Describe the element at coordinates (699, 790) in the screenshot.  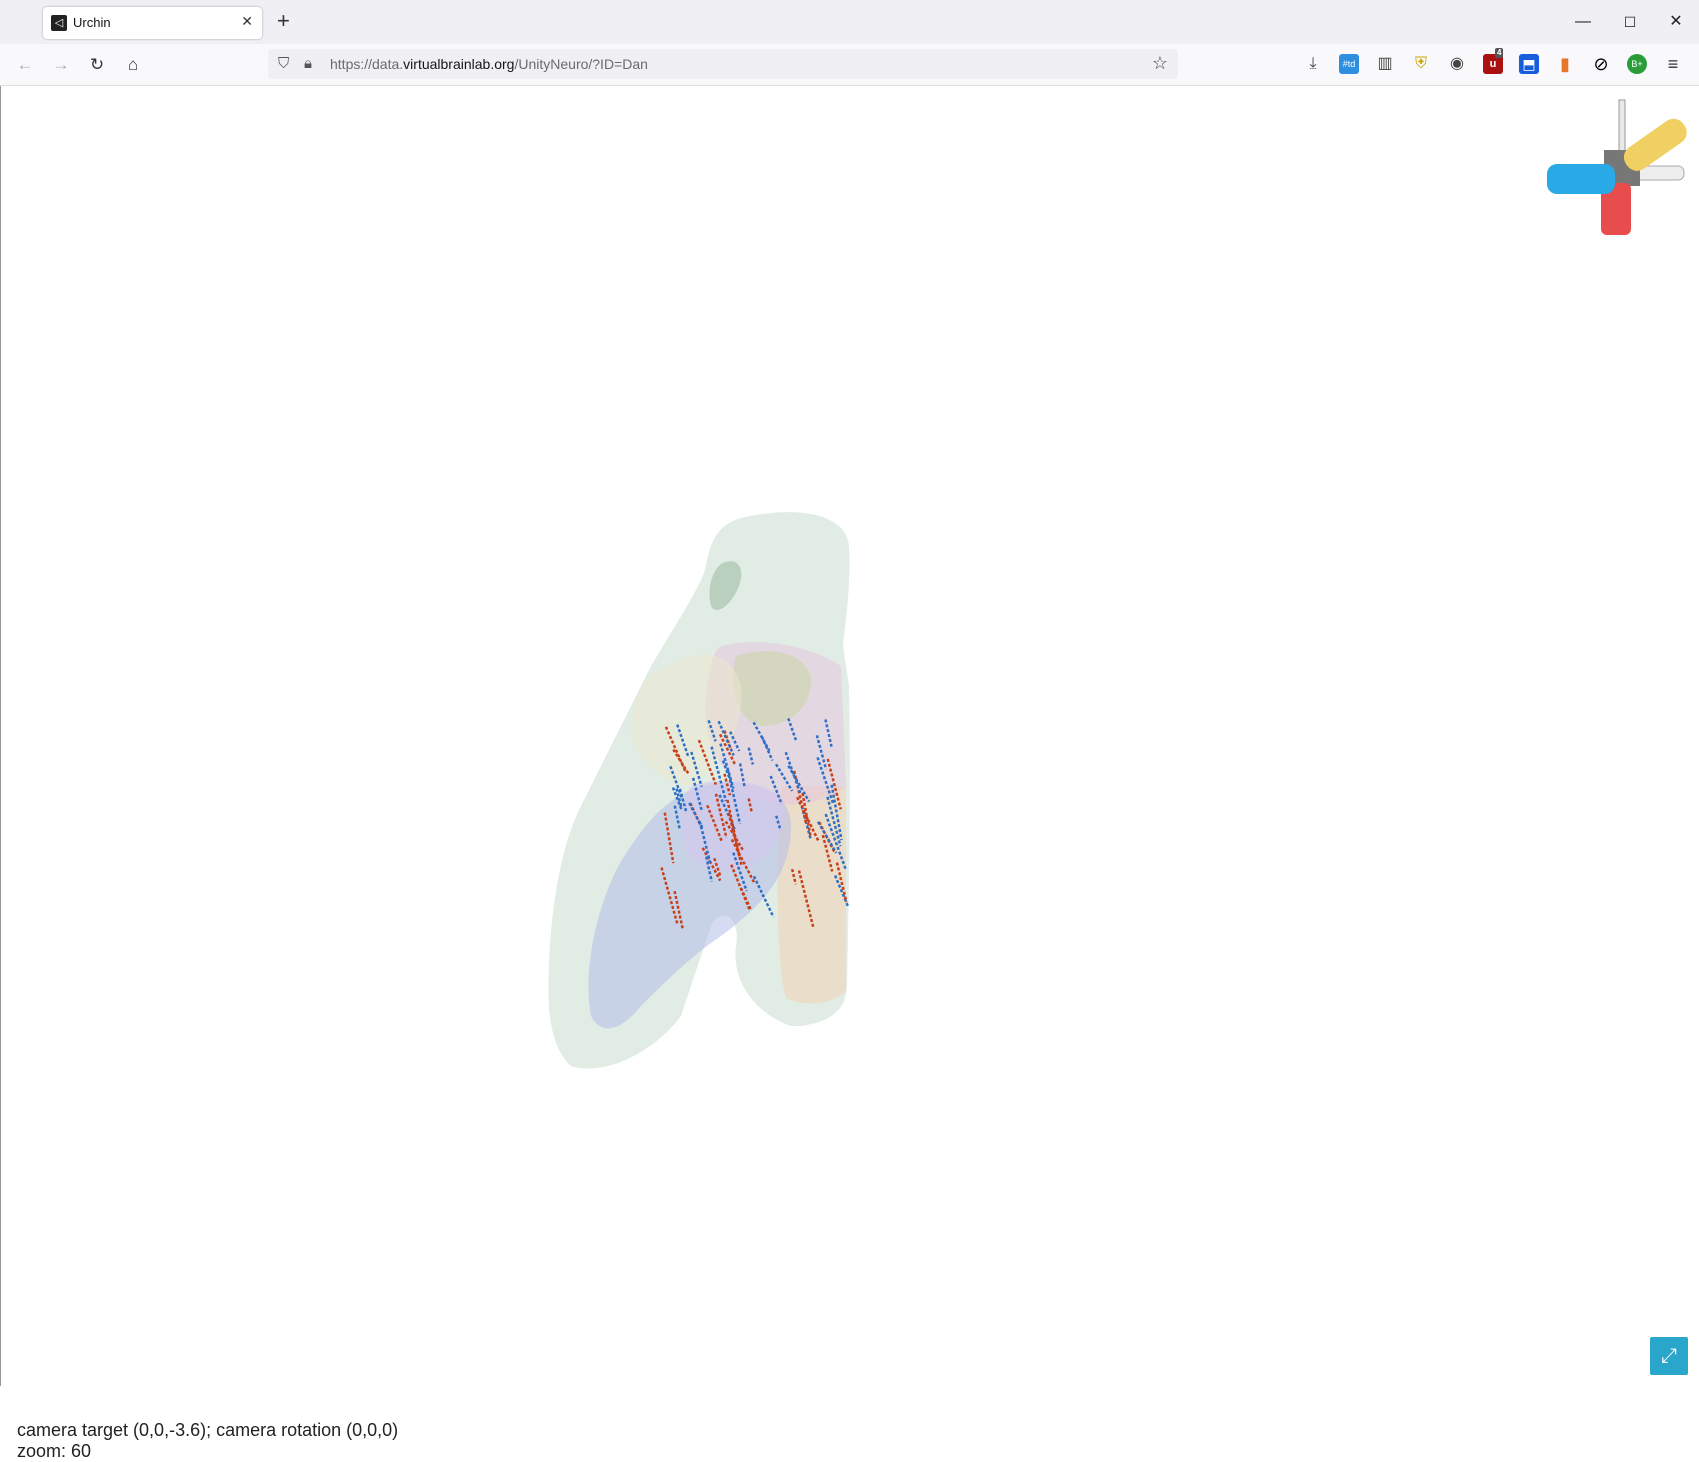
I see `brain-render` at that location.